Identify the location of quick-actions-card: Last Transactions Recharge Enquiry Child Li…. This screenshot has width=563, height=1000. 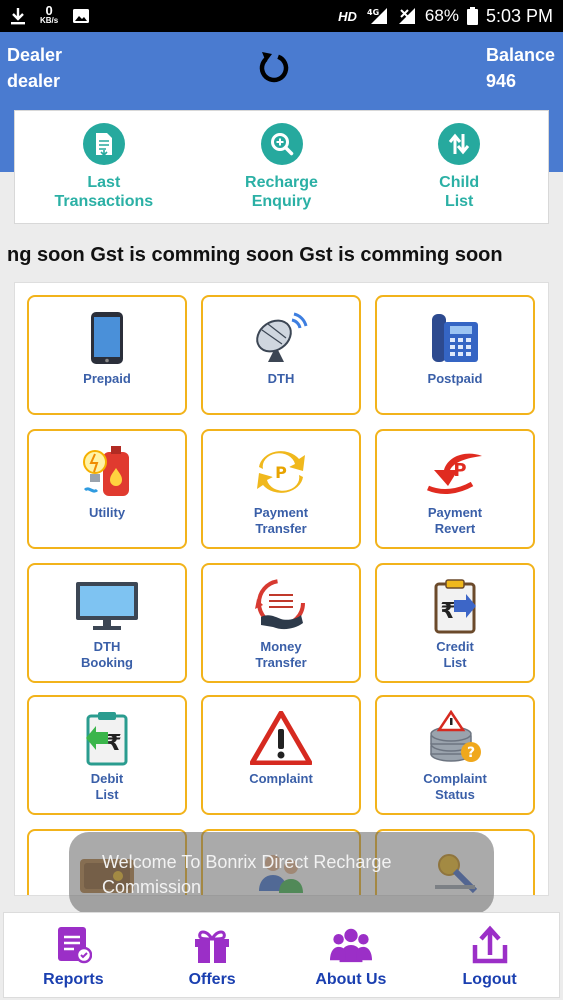
(281, 167).